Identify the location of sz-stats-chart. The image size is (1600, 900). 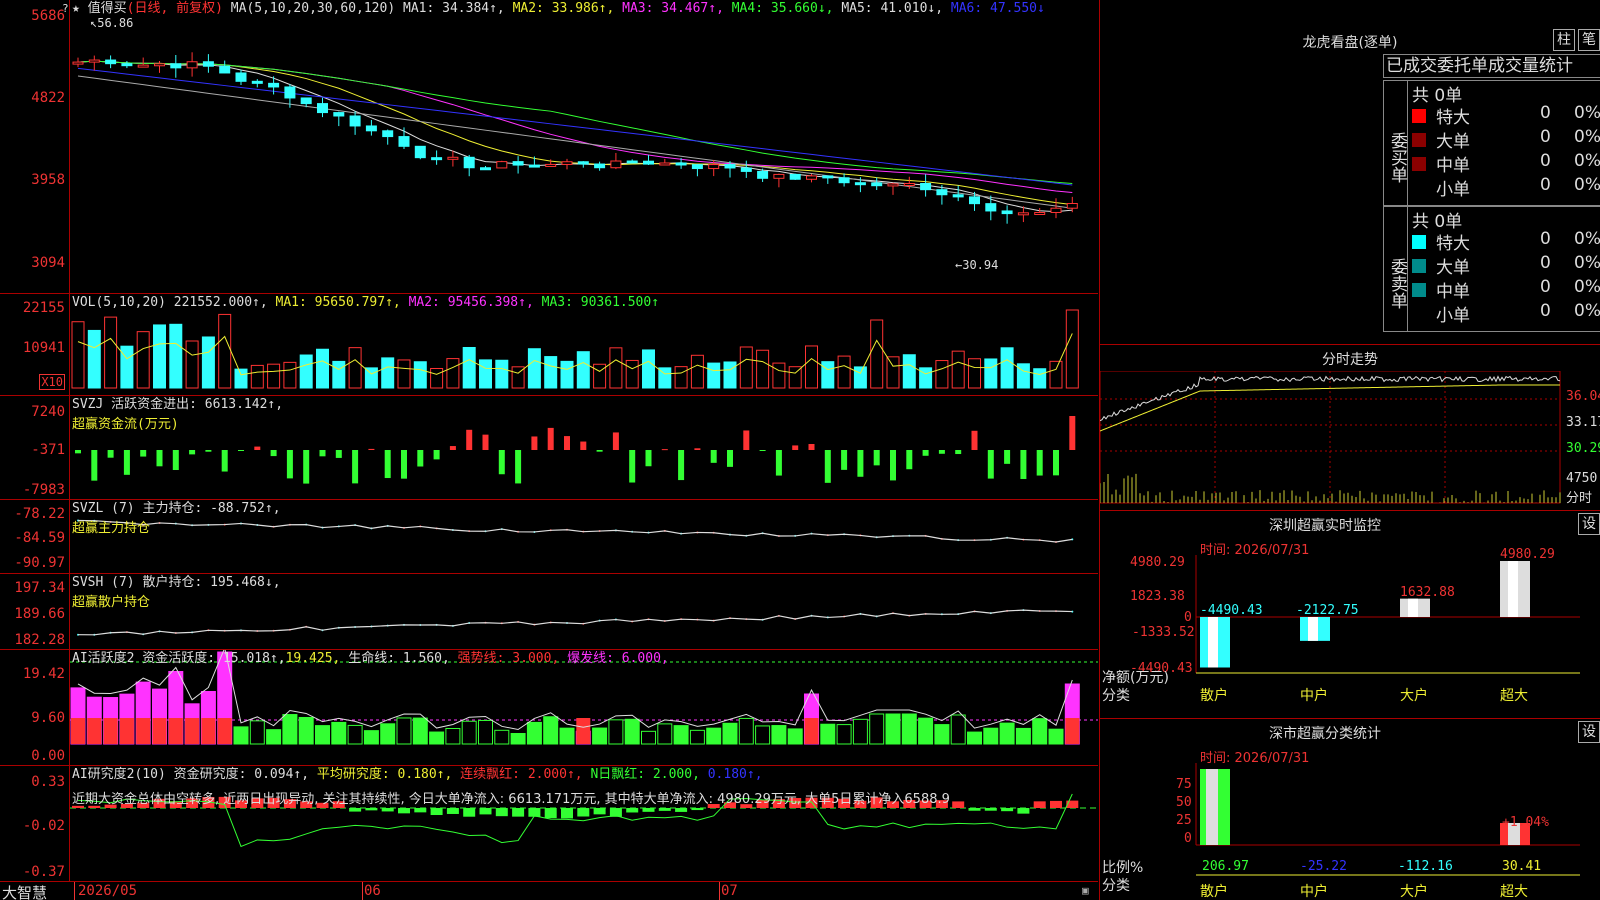
(1387, 819).